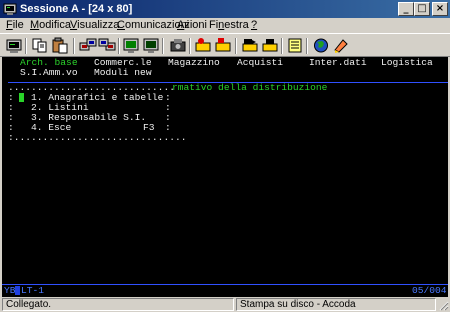  I want to click on play-macro-icon, so click(223, 45).